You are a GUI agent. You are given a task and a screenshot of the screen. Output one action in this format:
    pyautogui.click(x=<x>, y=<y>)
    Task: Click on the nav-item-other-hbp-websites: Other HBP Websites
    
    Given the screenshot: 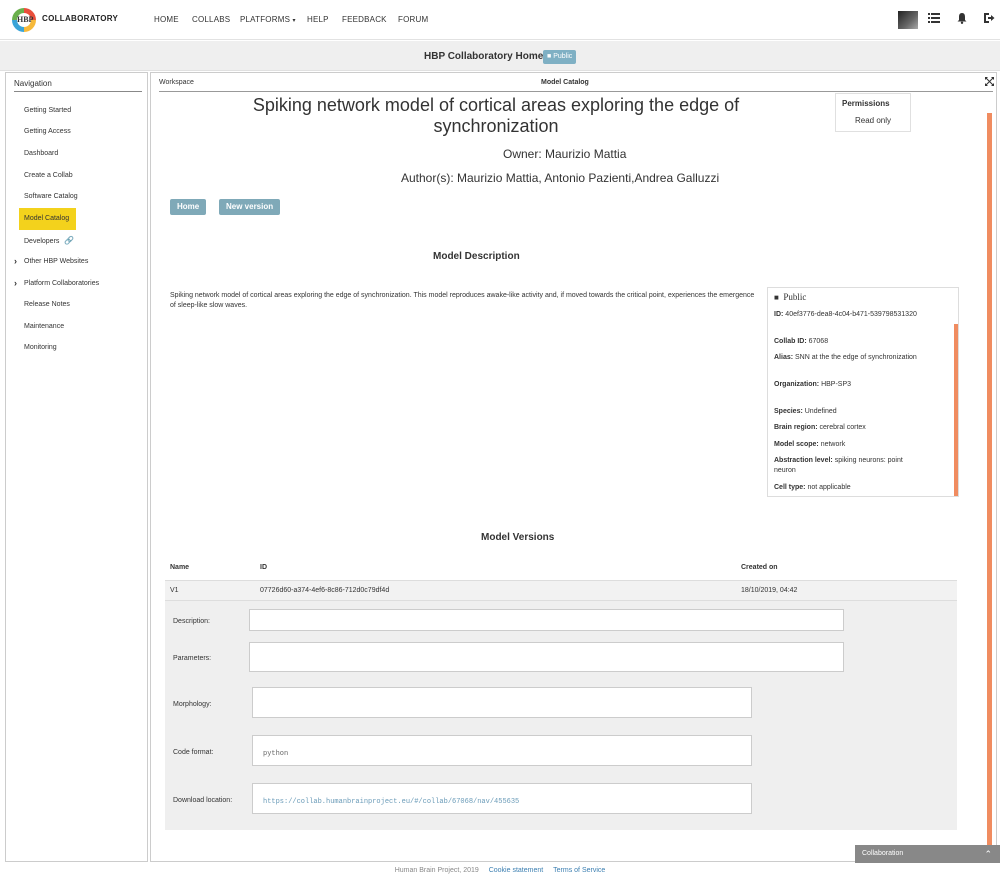 What is the action you would take?
    pyautogui.click(x=56, y=261)
    